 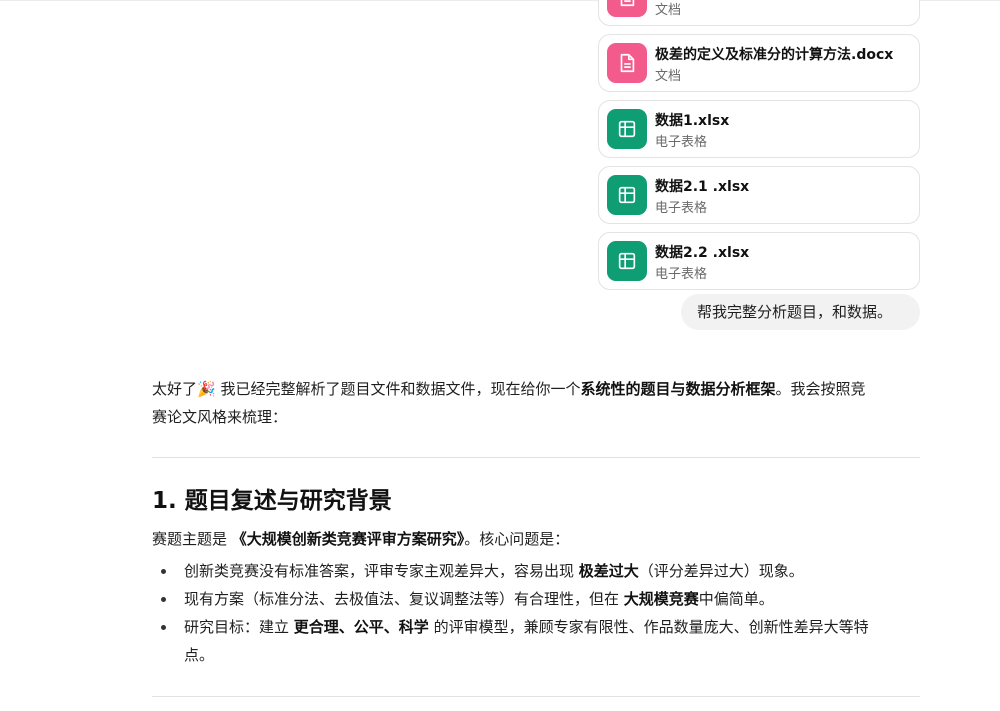 I want to click on item-text: （评分差异过大）现象。, so click(x=721, y=571).